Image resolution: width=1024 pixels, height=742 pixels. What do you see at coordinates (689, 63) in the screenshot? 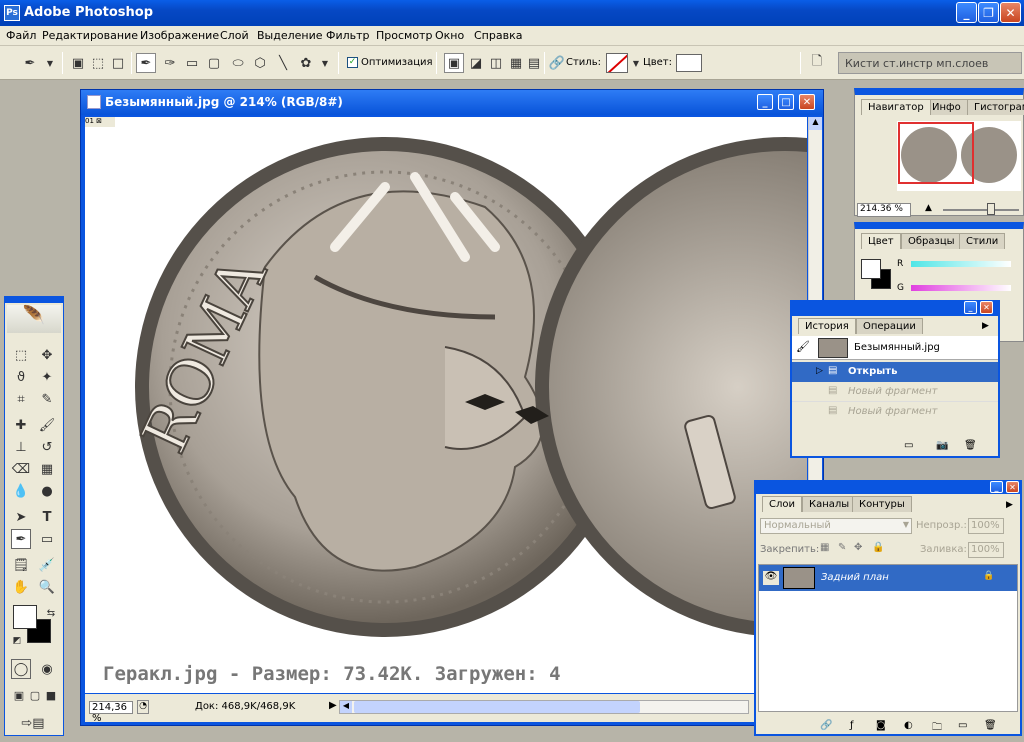
I see `color-swatch` at bounding box center [689, 63].